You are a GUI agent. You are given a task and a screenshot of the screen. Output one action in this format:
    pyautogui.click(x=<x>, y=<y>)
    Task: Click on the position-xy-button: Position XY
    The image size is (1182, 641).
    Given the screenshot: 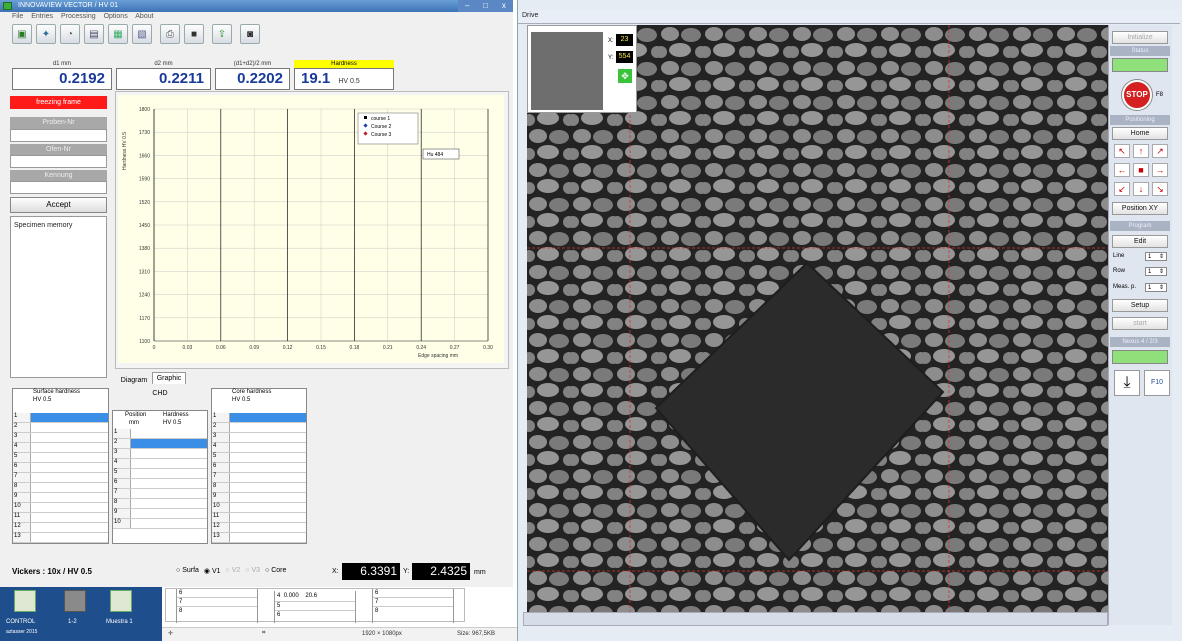 What is the action you would take?
    pyautogui.click(x=1140, y=208)
    